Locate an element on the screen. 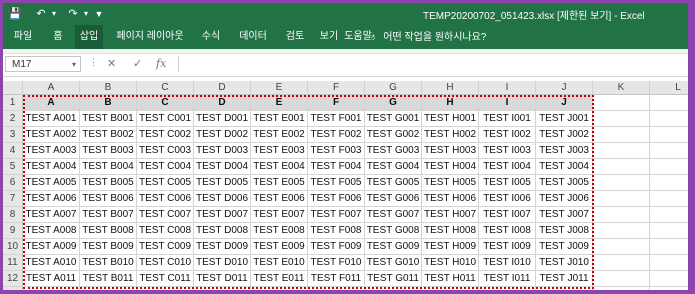 The height and width of the screenshot is (294, 695). column-header-a: A is located at coordinates (51, 88).